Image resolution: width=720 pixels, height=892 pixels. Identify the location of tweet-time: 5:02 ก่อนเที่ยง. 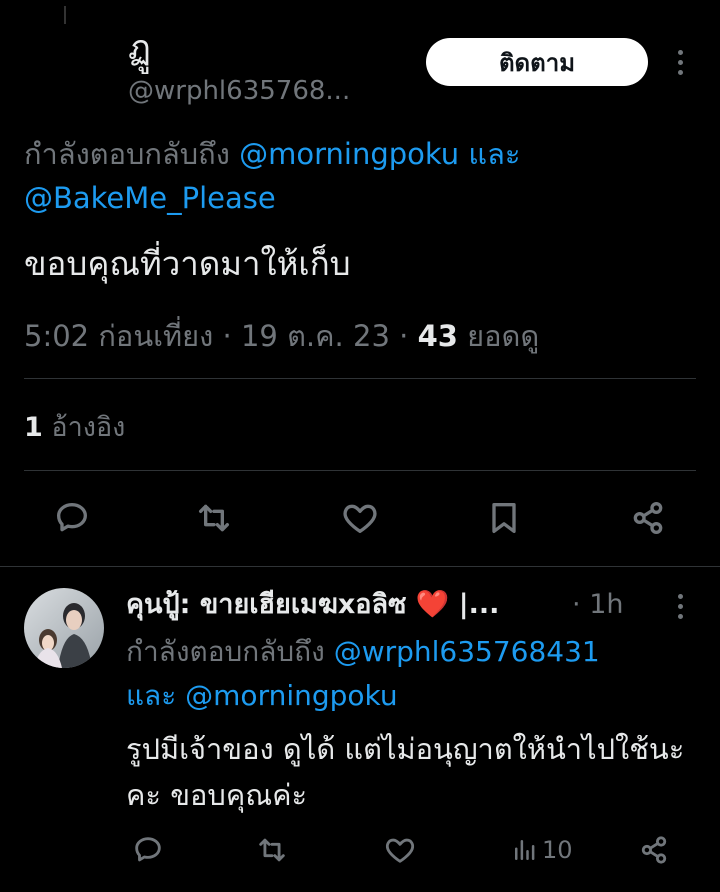
(118, 336).